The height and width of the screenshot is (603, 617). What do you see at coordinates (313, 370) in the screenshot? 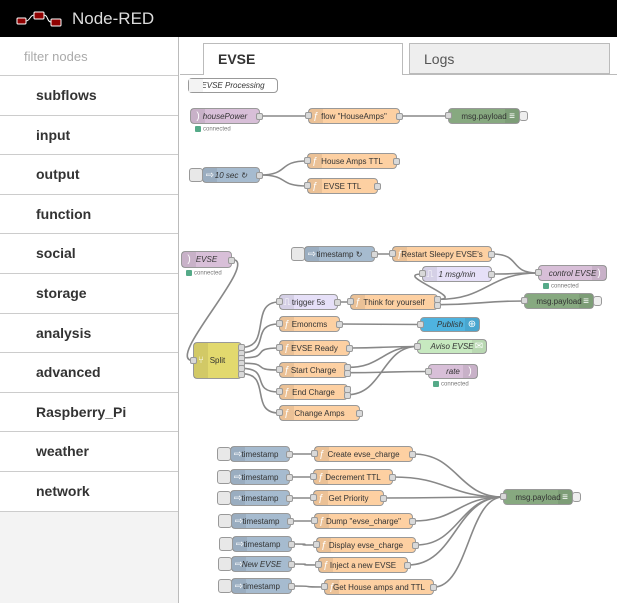
I see `function-node: ƒ Start Charge` at bounding box center [313, 370].